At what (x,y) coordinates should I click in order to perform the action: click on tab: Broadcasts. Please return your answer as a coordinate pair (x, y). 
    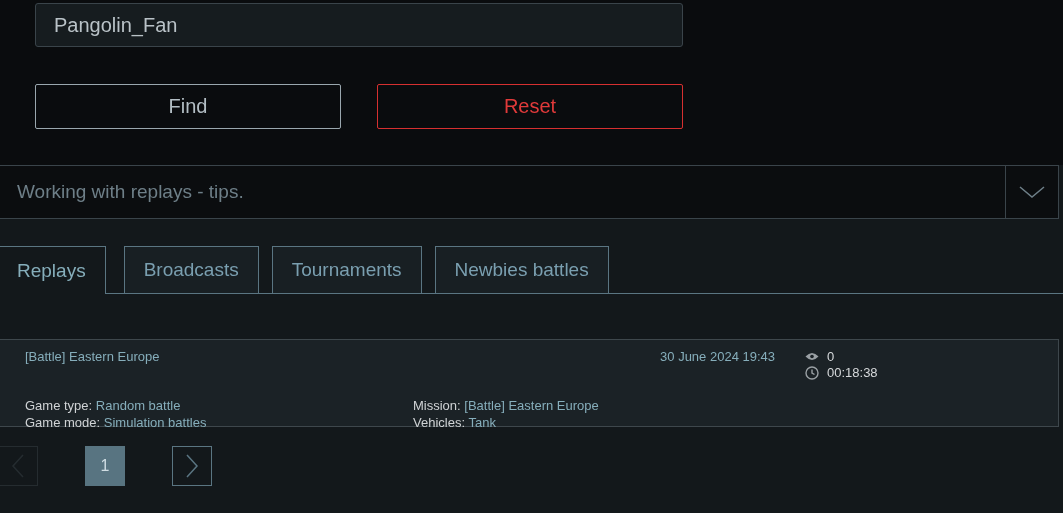
    Looking at the image, I should click on (191, 269).